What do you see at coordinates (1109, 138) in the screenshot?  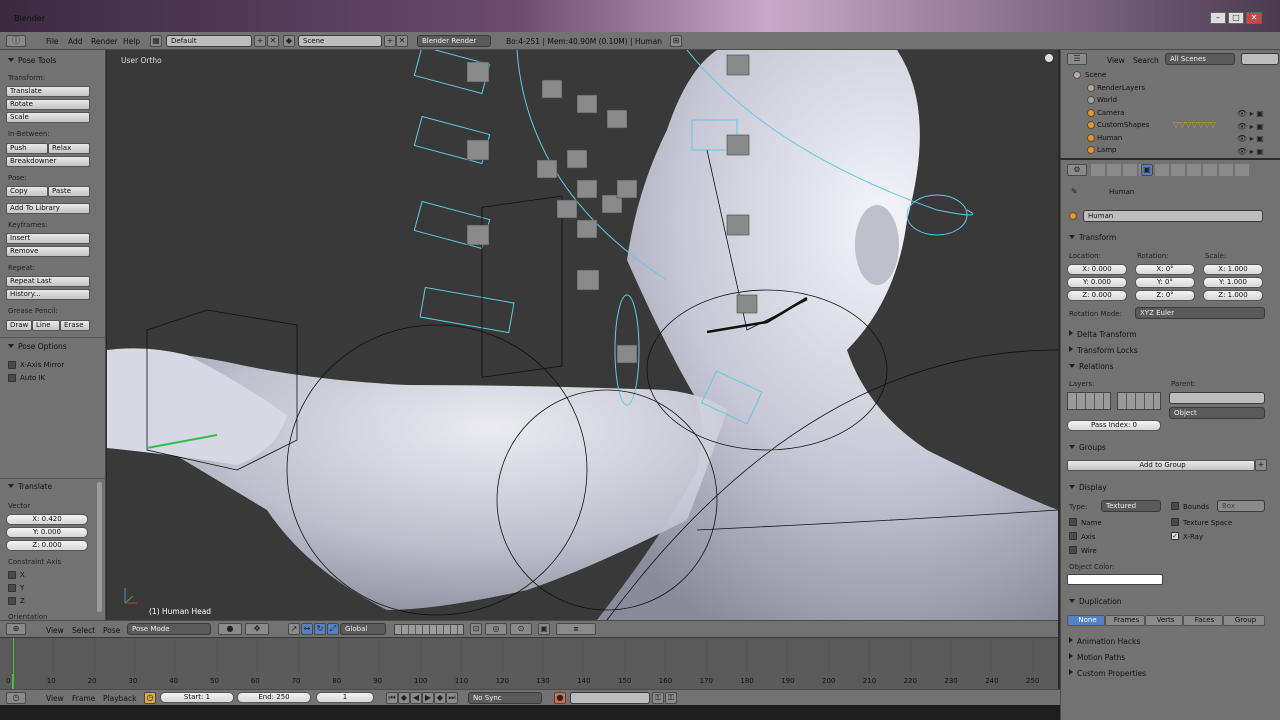 I see `outliner-item-human: Human` at bounding box center [1109, 138].